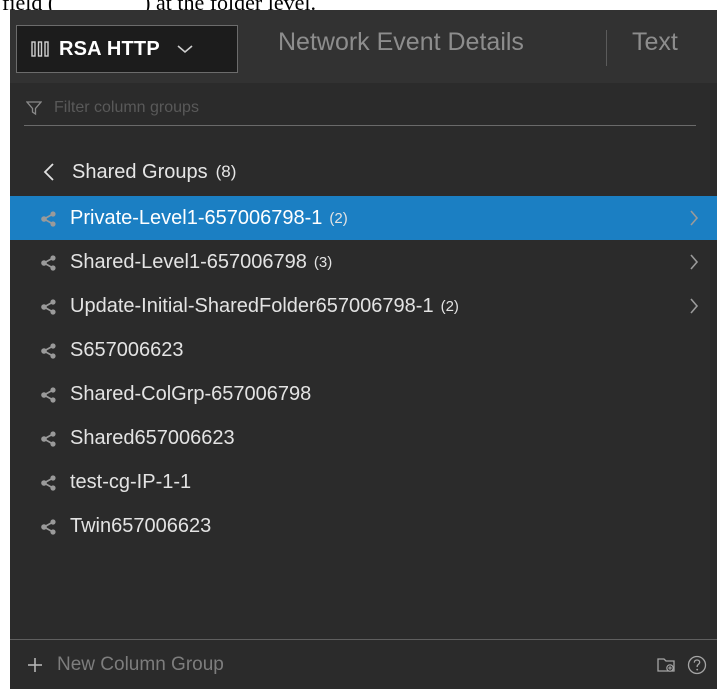 The height and width of the screenshot is (689, 717). I want to click on tab-divider, so click(606, 48).